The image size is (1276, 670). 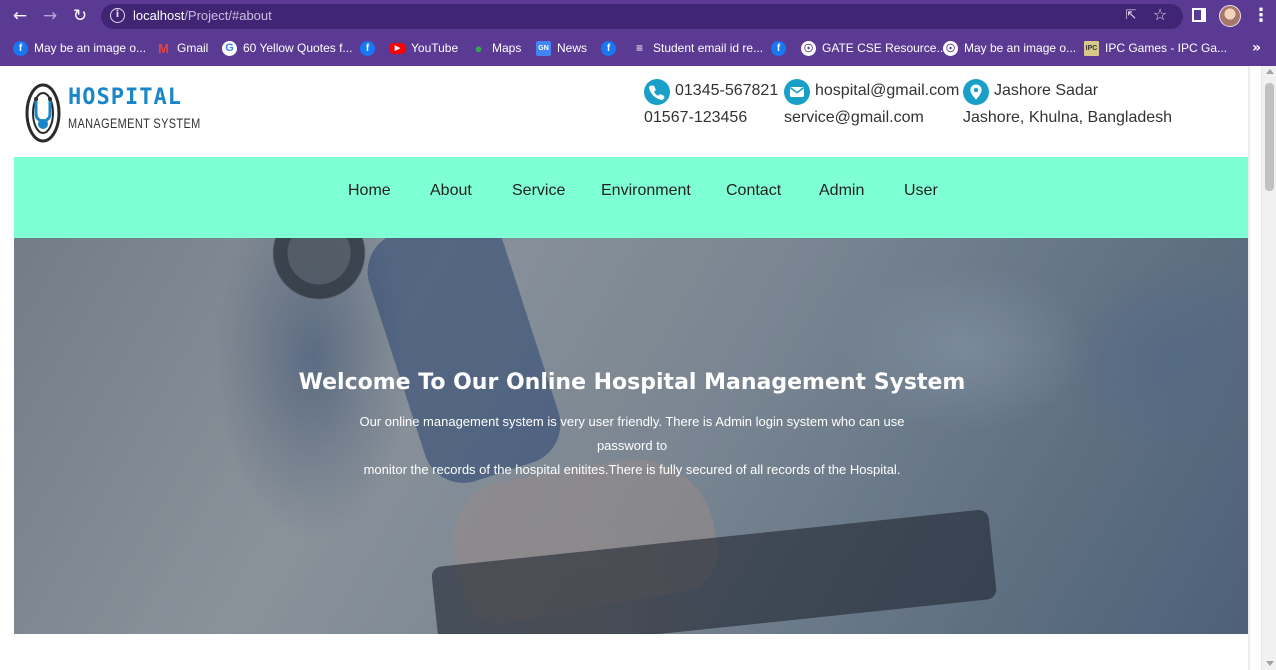 I want to click on browser-menu-icon: ⋮, so click(x=1261, y=16).